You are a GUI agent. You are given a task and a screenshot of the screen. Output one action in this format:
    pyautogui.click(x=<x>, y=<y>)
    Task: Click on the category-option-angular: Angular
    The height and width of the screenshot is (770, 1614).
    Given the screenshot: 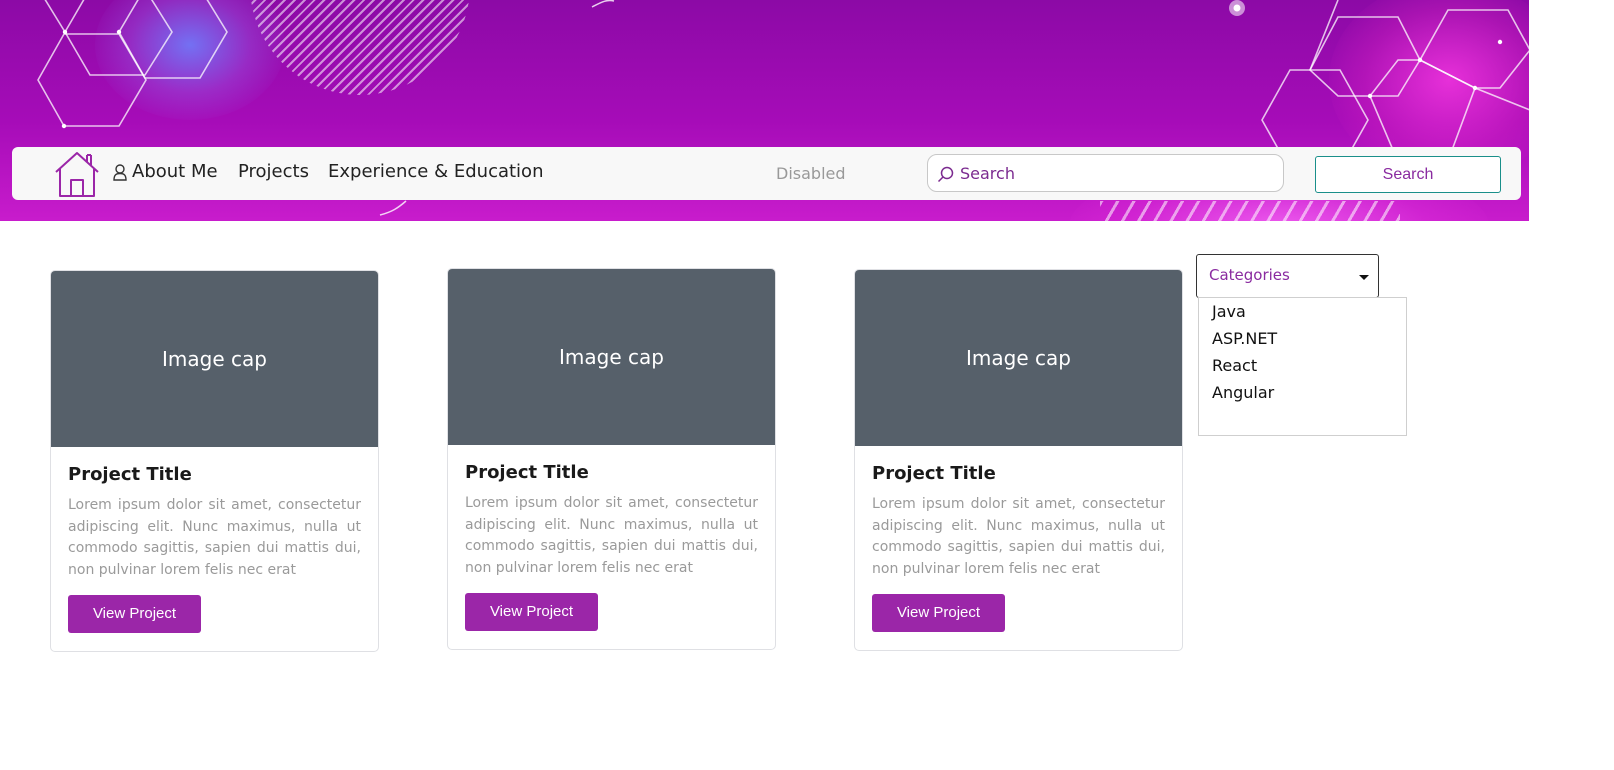 What is the action you would take?
    pyautogui.click(x=1302, y=394)
    